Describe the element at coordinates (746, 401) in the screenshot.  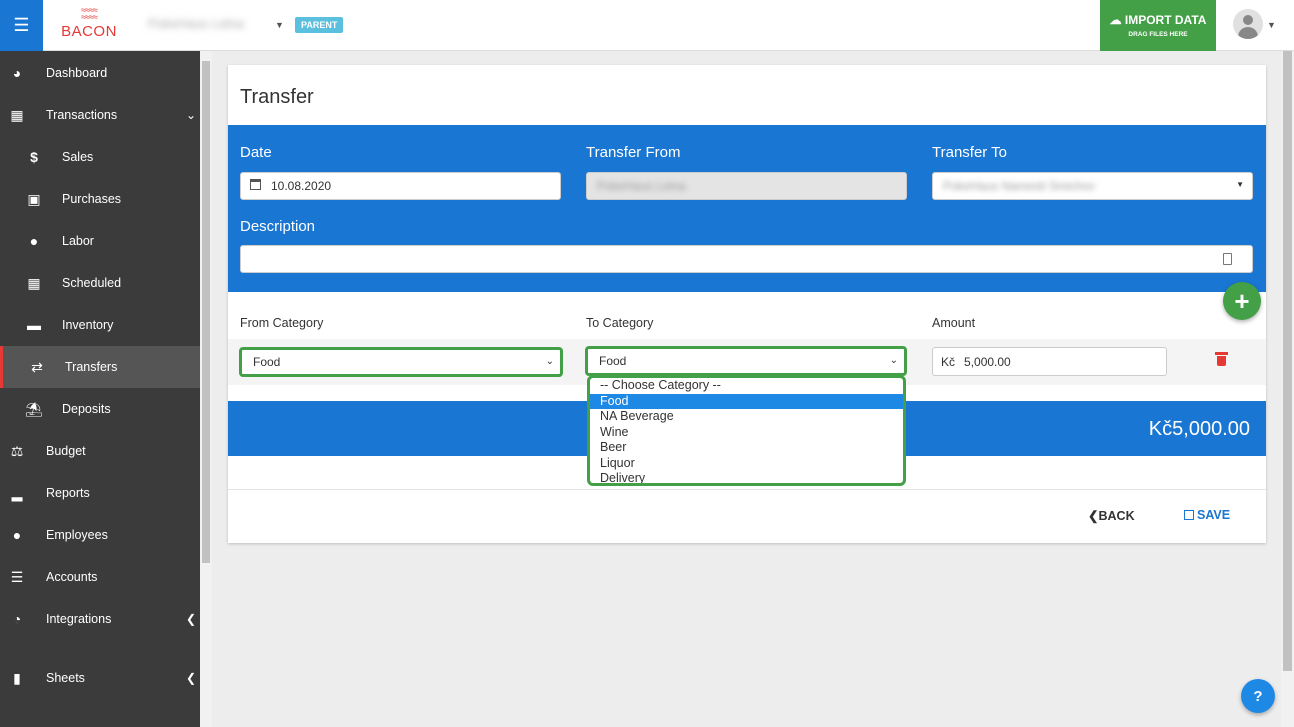
I see `dropdown-option-selected: Food` at that location.